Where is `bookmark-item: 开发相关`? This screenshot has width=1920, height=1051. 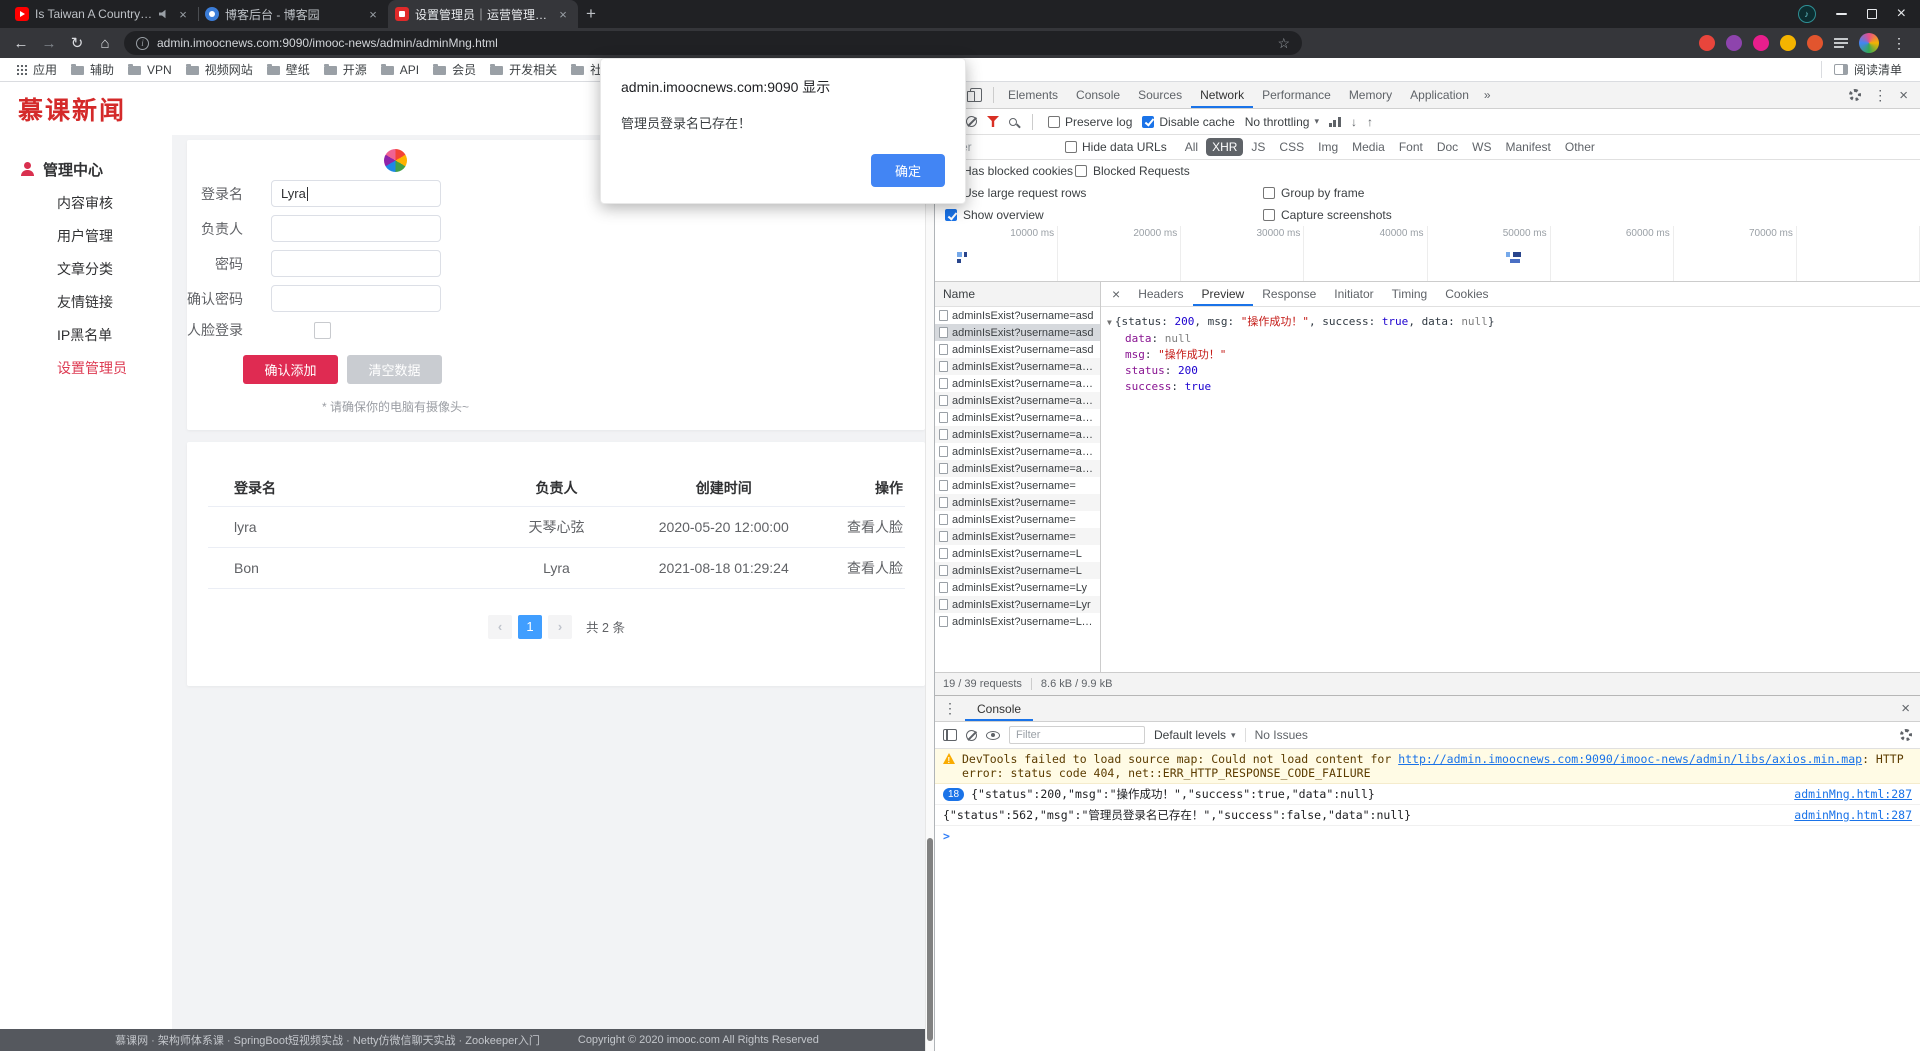
bookmark-item: 开发相关 is located at coordinates (523, 69).